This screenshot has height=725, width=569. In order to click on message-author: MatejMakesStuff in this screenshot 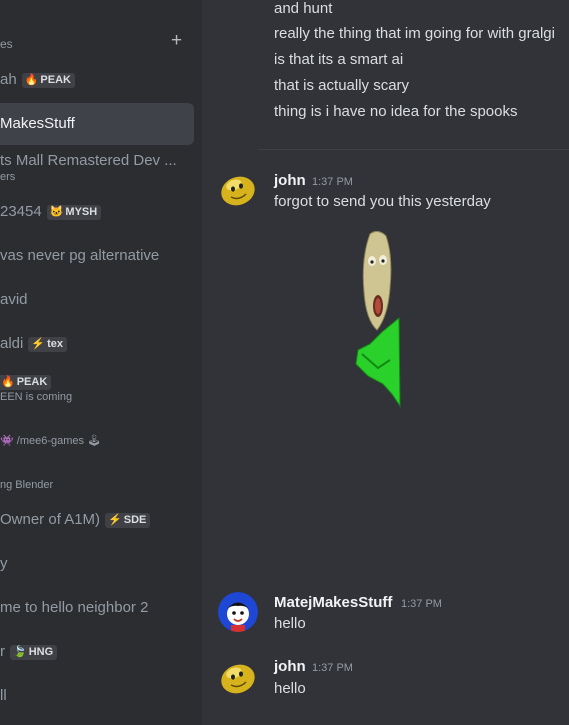, I will do `click(333, 602)`.